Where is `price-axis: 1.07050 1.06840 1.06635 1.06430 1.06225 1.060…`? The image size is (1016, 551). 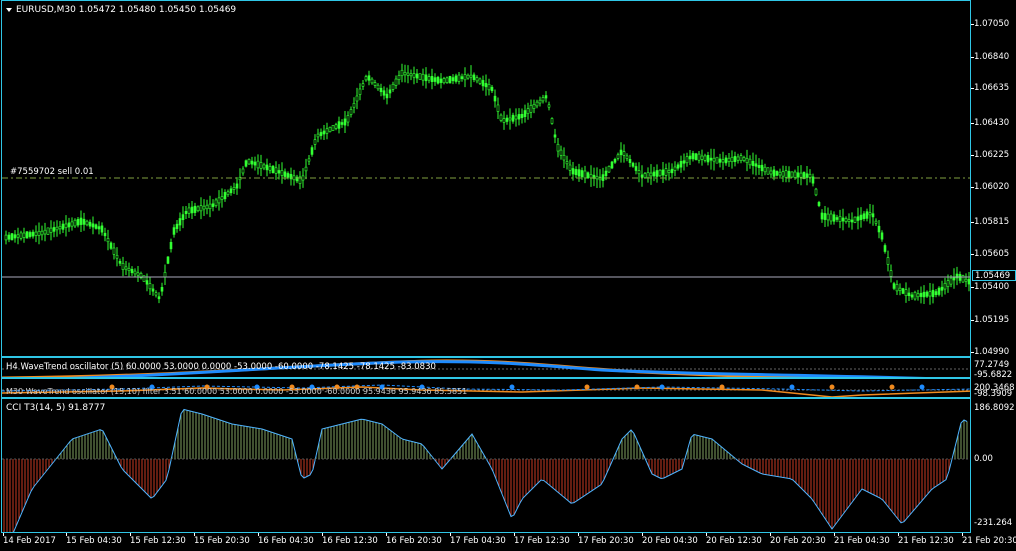
price-axis: 1.07050 1.06840 1.06635 1.06430 1.06225 1.060… is located at coordinates (993, 266).